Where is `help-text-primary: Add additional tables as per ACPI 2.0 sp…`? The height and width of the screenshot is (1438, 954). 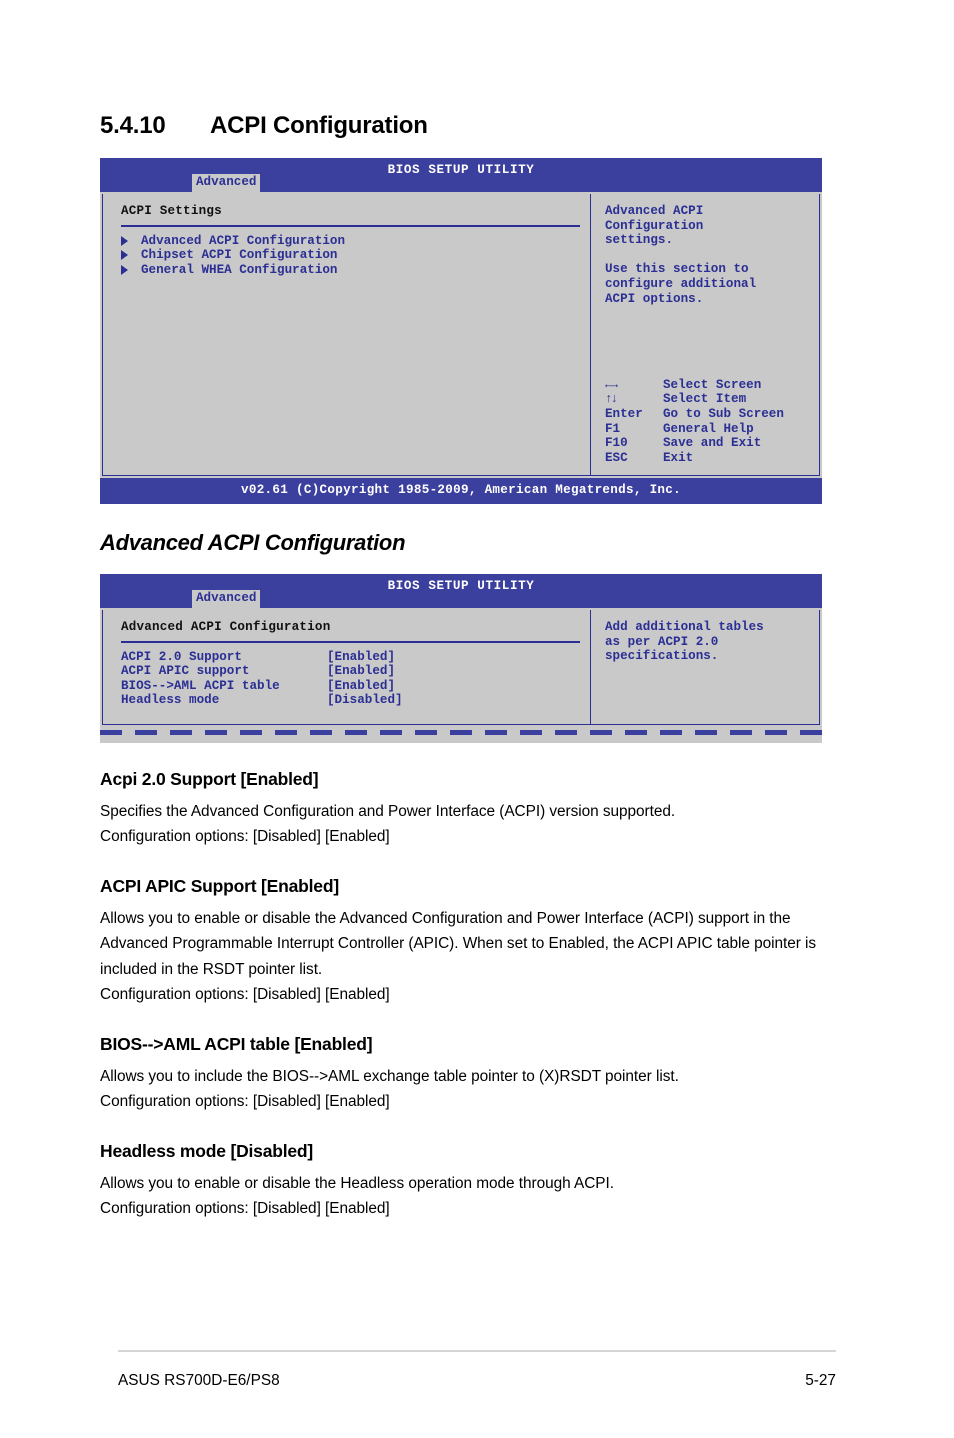 help-text-primary: Add additional tables as per ACPI 2.0 sp… is located at coordinates (684, 641).